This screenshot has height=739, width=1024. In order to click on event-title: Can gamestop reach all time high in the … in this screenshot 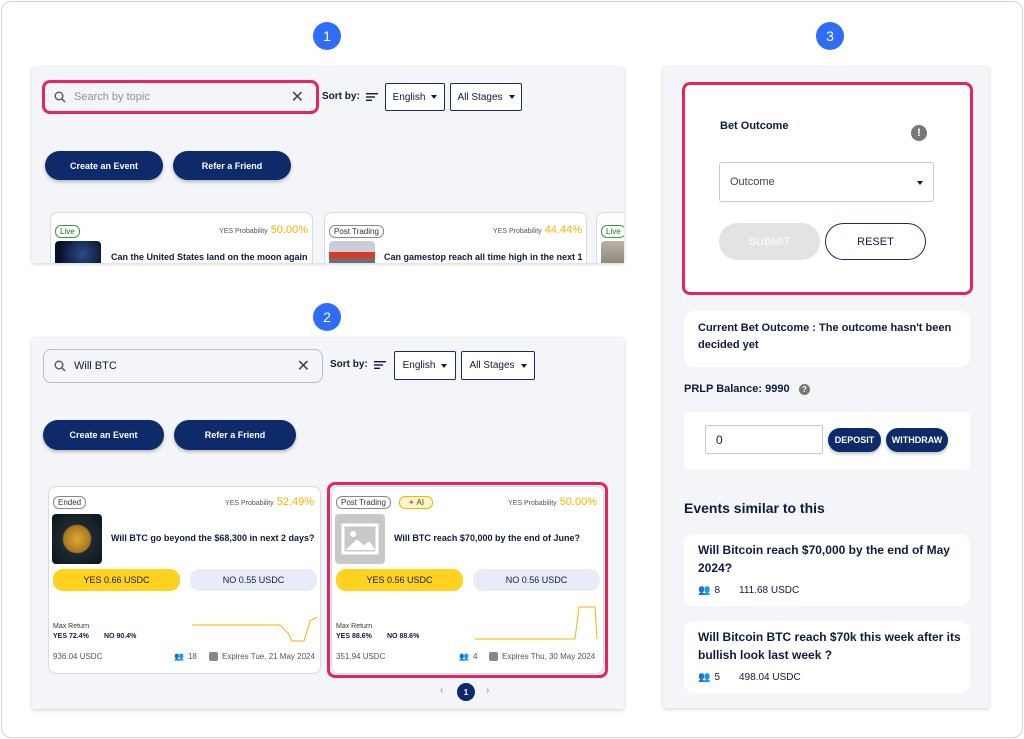, I will do `click(483, 257)`.